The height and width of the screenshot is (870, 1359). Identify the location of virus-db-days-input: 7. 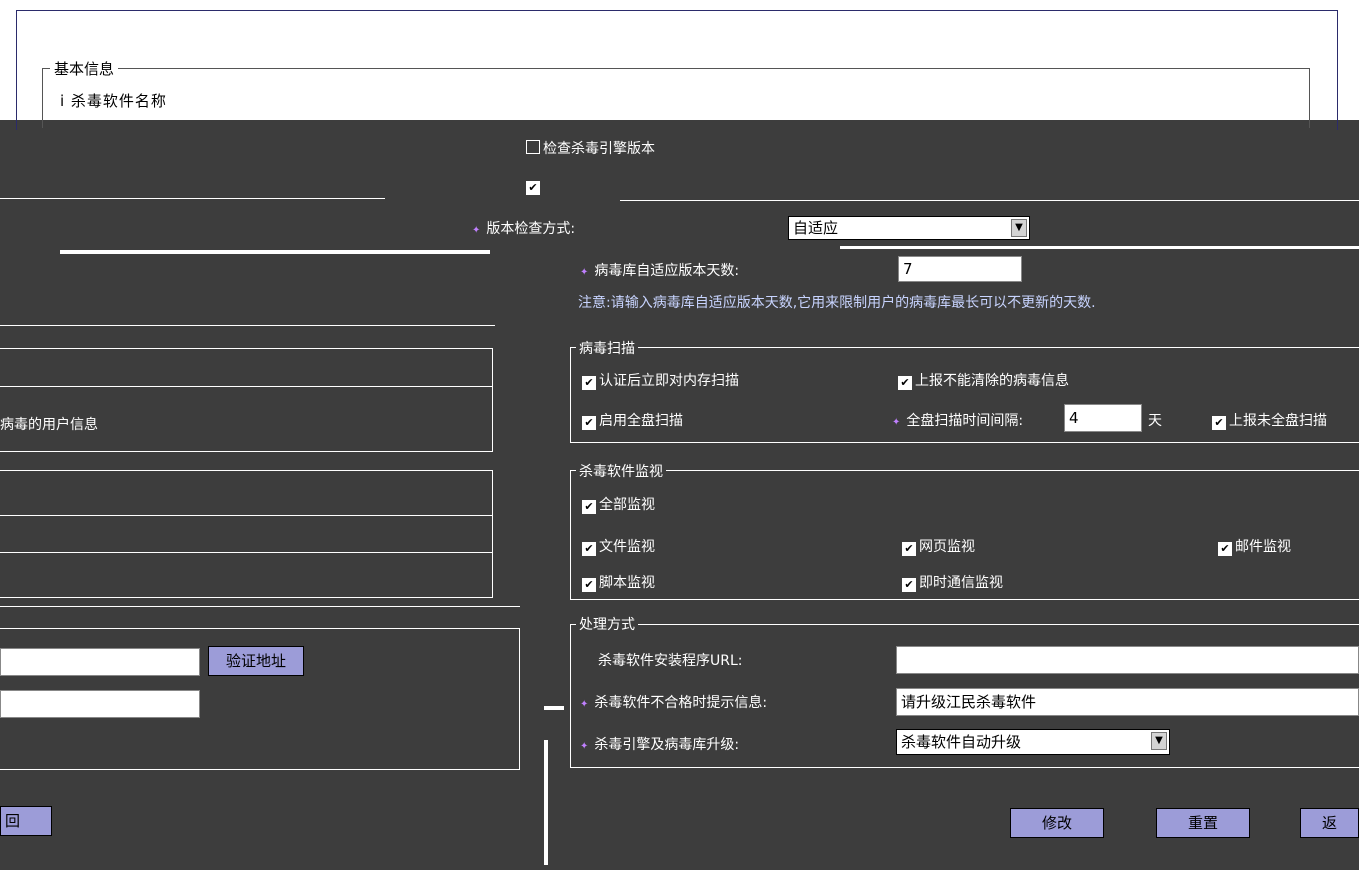
(960, 269).